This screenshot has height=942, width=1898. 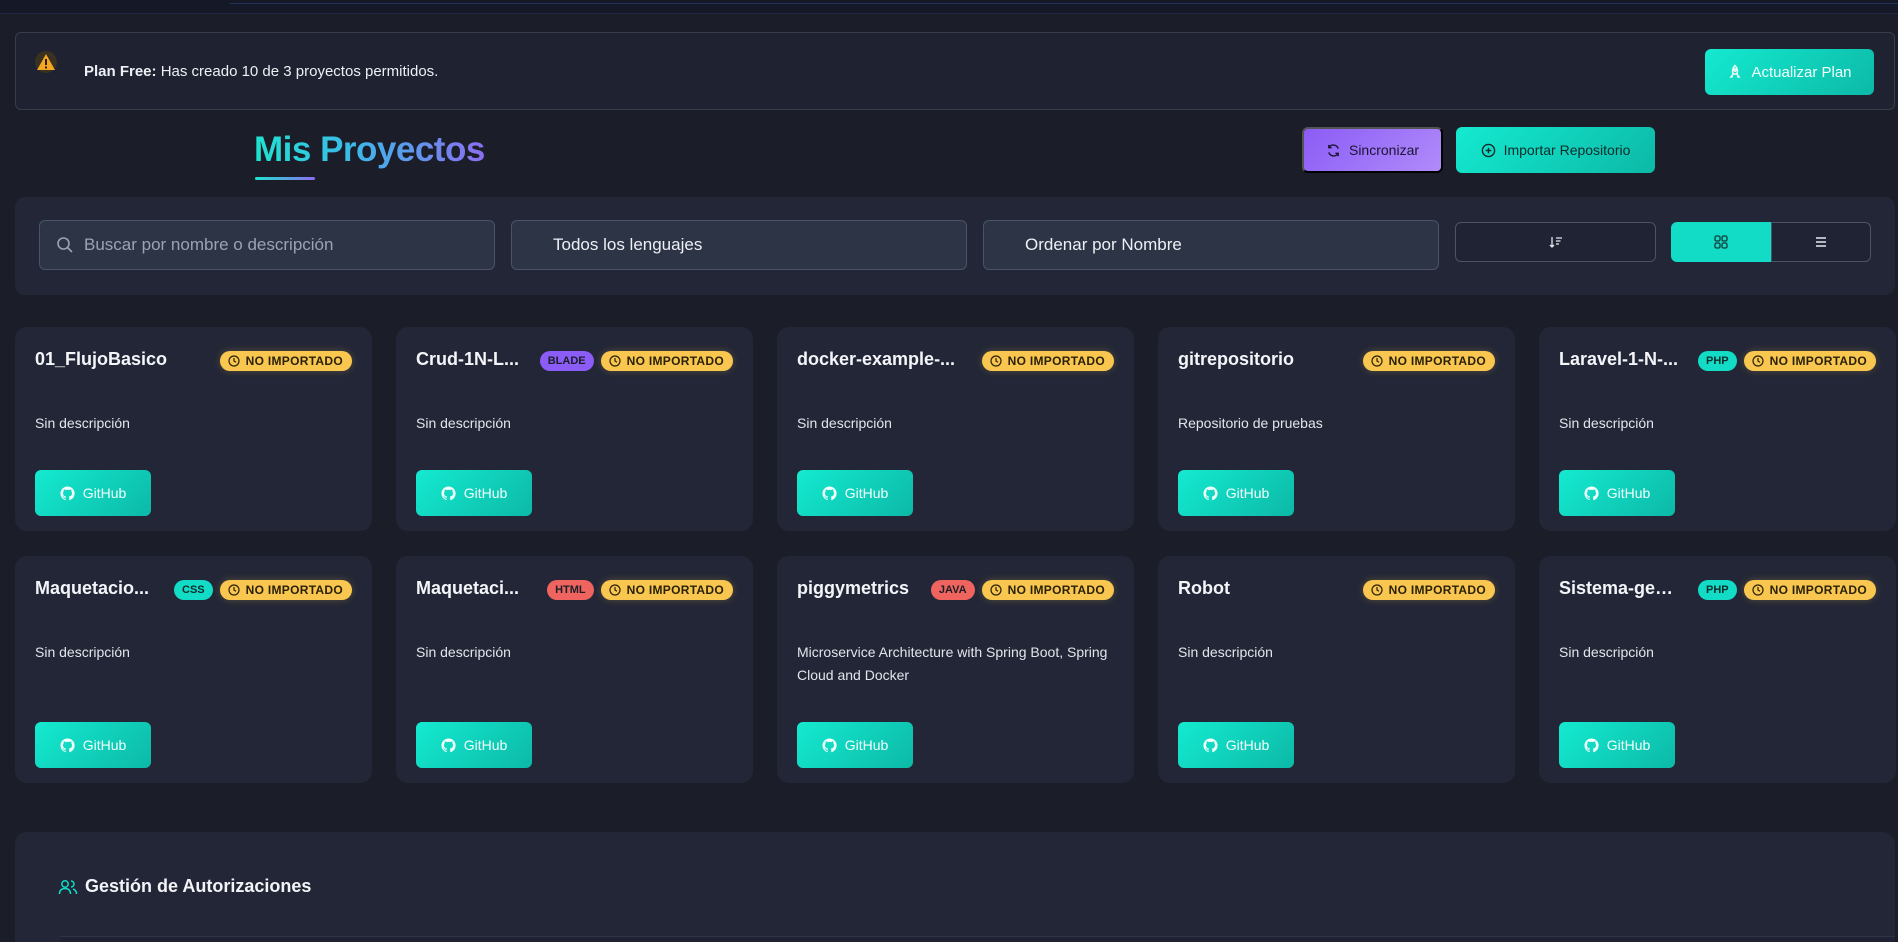 I want to click on project-badges: BLADE NO IMPORTADO, so click(x=636, y=361).